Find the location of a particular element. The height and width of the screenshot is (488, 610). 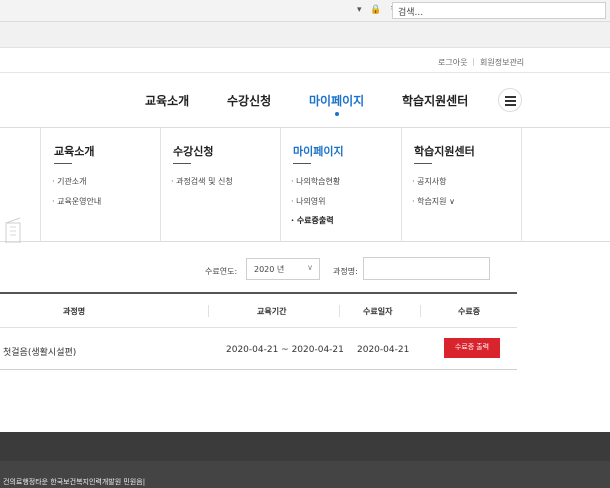

nav-enroll: 수강신청 is located at coordinates (249, 100).